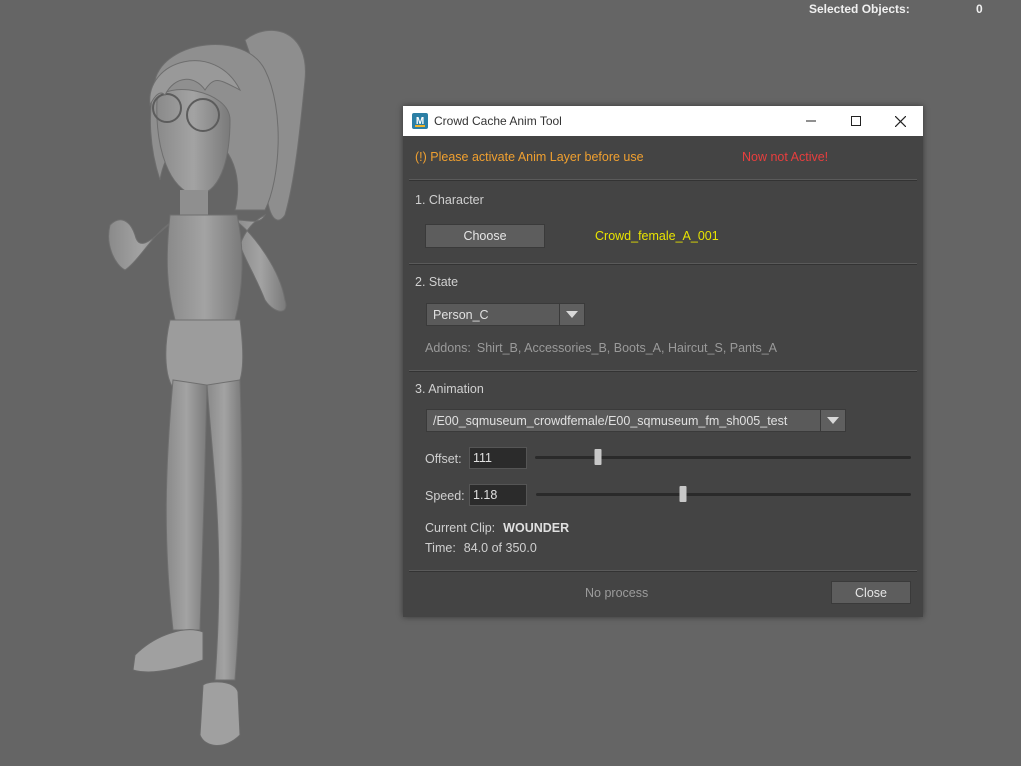  I want to click on clip-label: Current Clip:, so click(460, 528).